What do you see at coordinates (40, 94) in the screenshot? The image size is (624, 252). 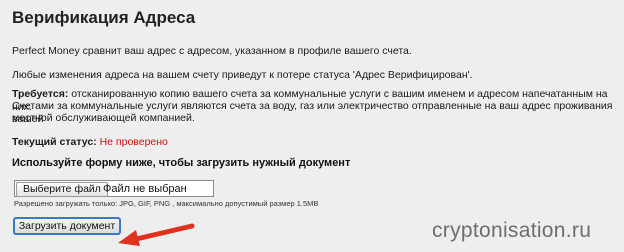 I see `required-label: Требуется:` at bounding box center [40, 94].